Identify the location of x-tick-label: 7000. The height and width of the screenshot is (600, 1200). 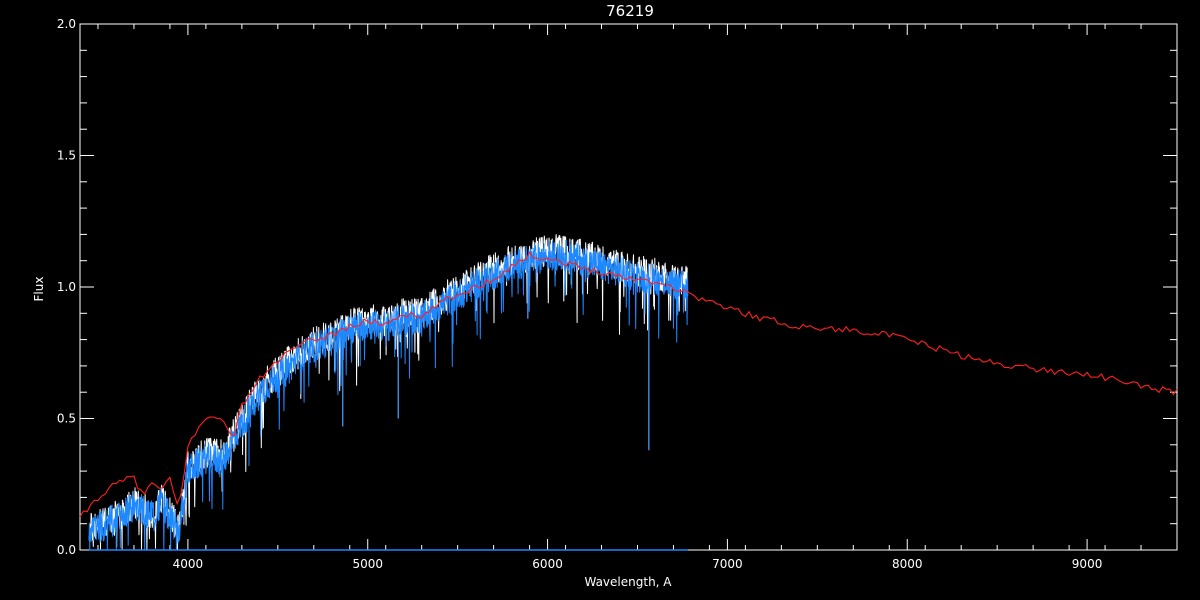
(727, 564).